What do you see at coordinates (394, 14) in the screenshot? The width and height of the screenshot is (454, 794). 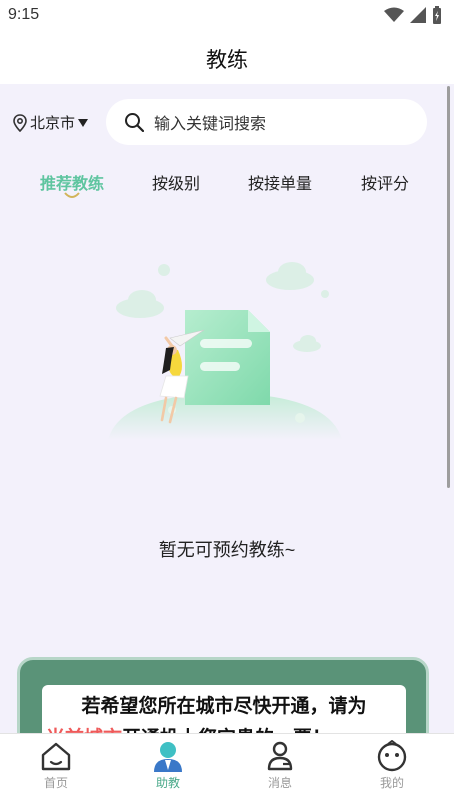 I see `wifi-icon` at bounding box center [394, 14].